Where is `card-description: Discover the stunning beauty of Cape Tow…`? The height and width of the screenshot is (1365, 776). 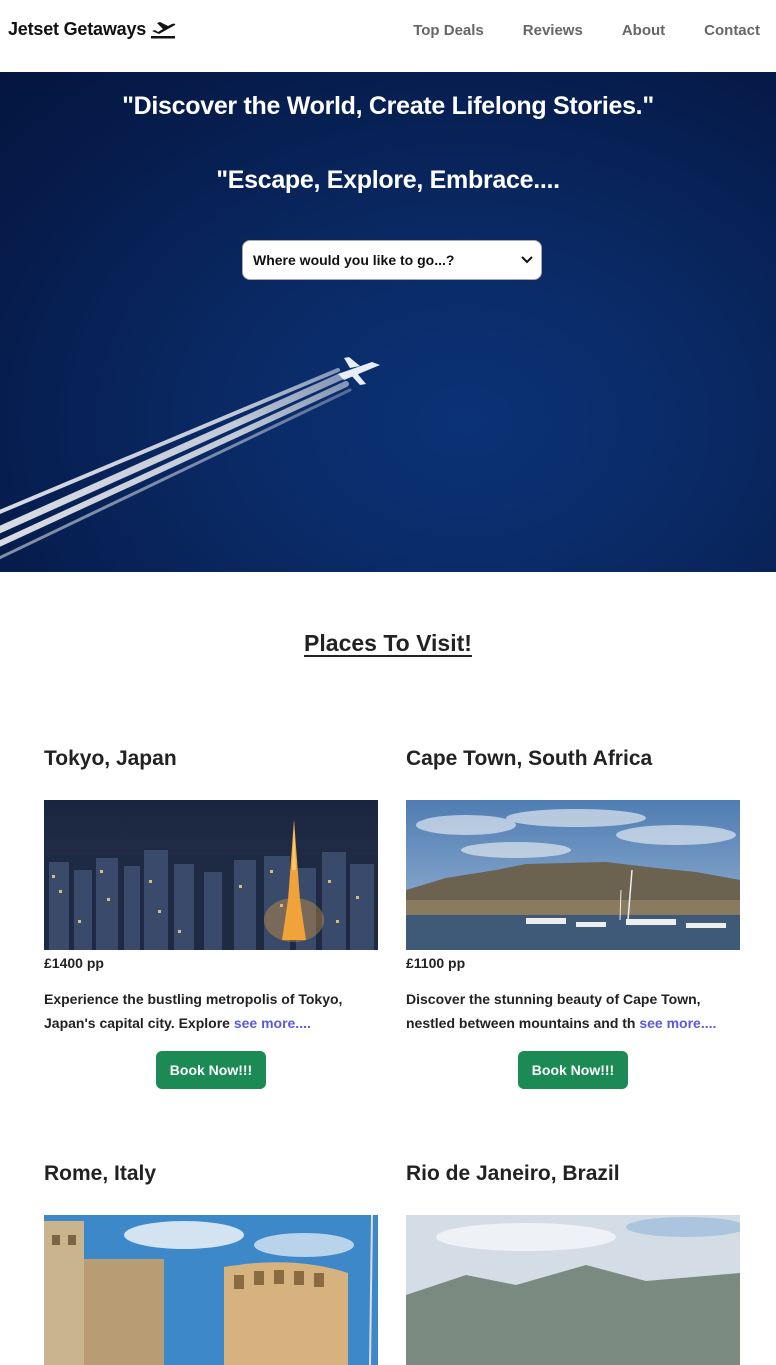
card-description: Discover the stunning beauty of Cape Tow… is located at coordinates (573, 1011).